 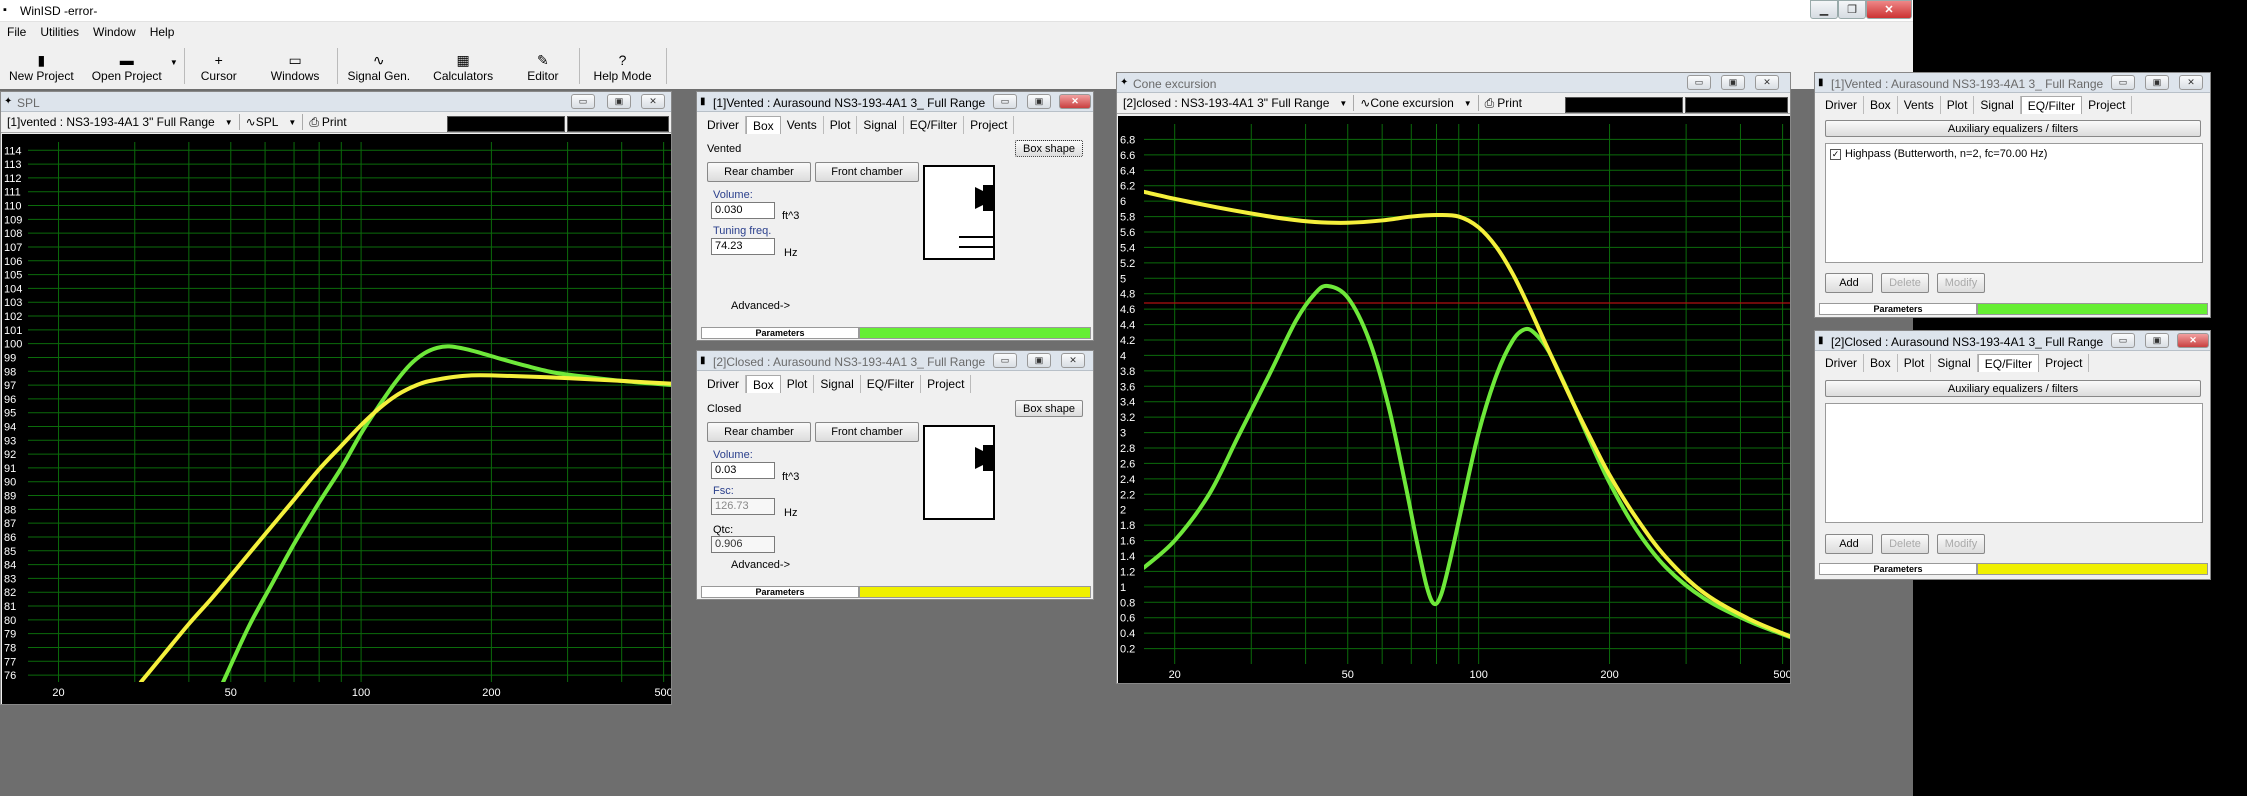 I want to click on excursion-graph-type-select: ∿ Cone excursion ▼, so click(x=1415, y=103).